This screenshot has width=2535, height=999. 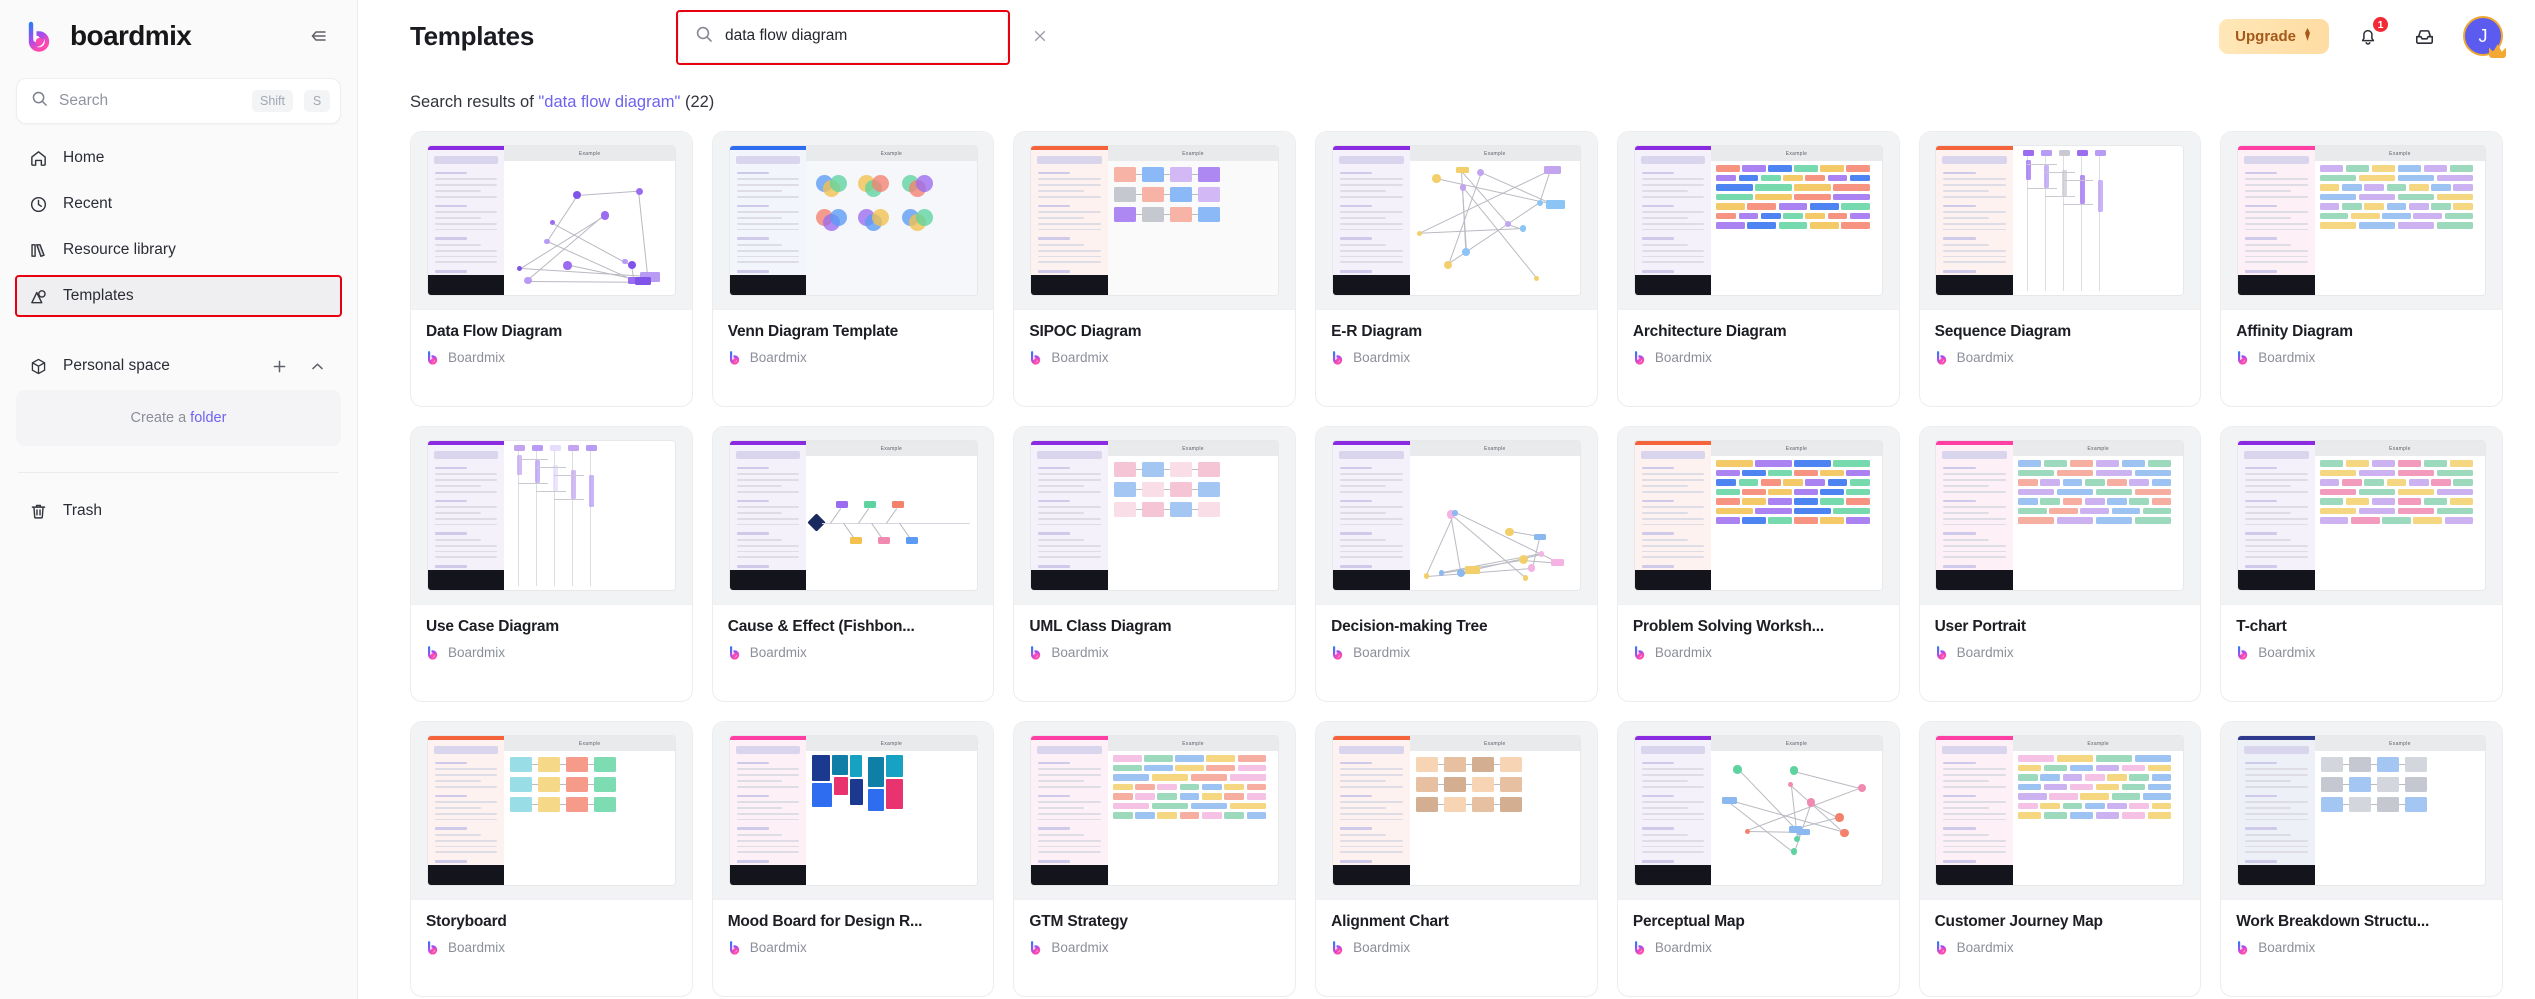 What do you see at coordinates (786, 35) in the screenshot?
I see `search-input-value: data flow diagram` at bounding box center [786, 35].